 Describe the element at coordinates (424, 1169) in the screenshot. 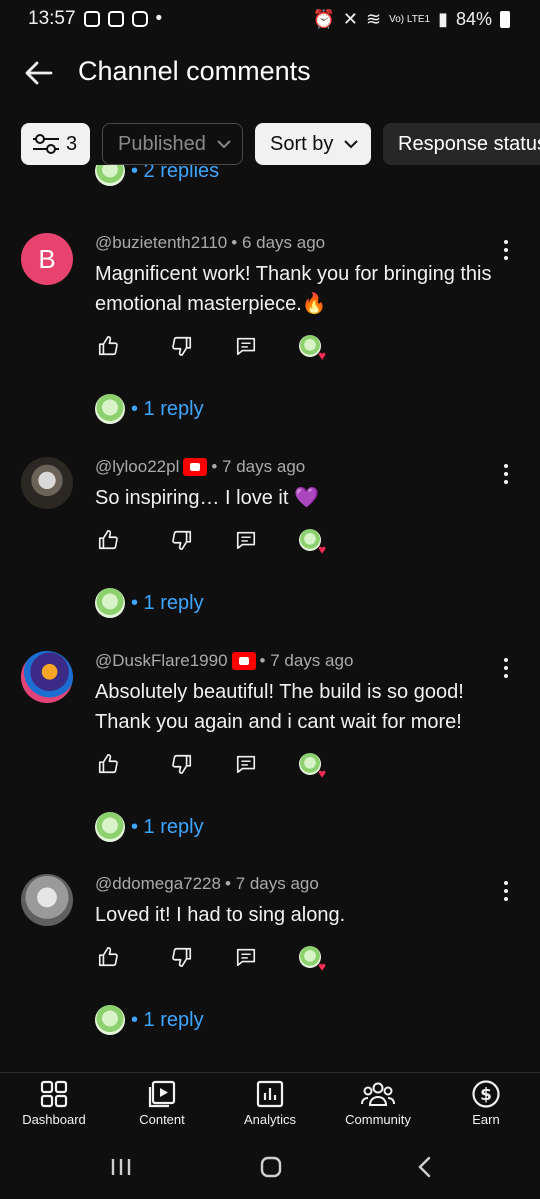

I see `back-nav-button` at that location.